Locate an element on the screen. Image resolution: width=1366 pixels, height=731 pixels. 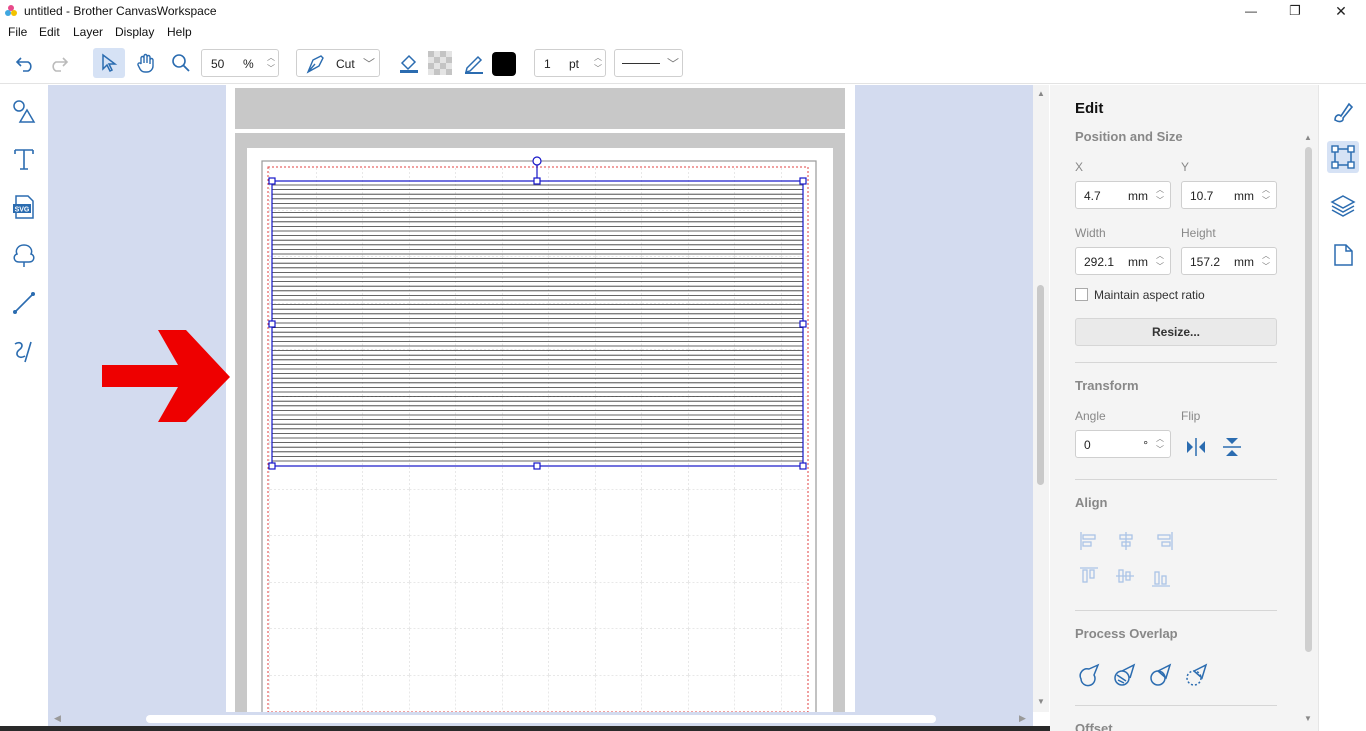
flip-vertical-button is located at coordinates (1232, 447).